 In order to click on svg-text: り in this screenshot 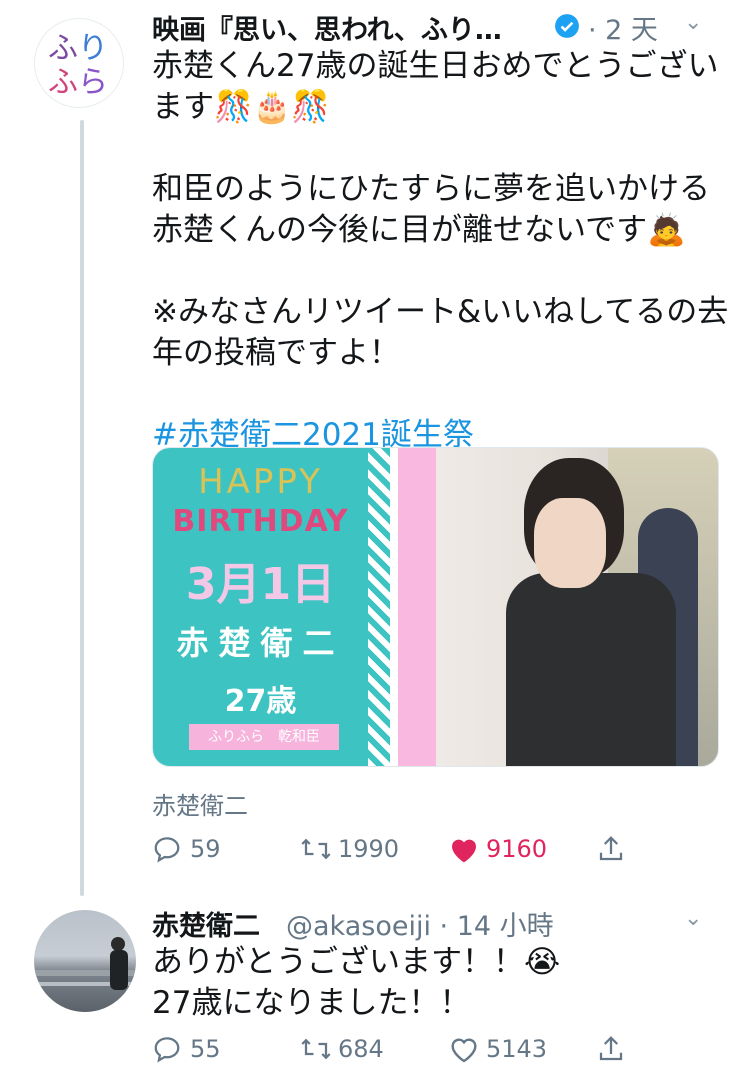, I will do `click(93, 48)`.